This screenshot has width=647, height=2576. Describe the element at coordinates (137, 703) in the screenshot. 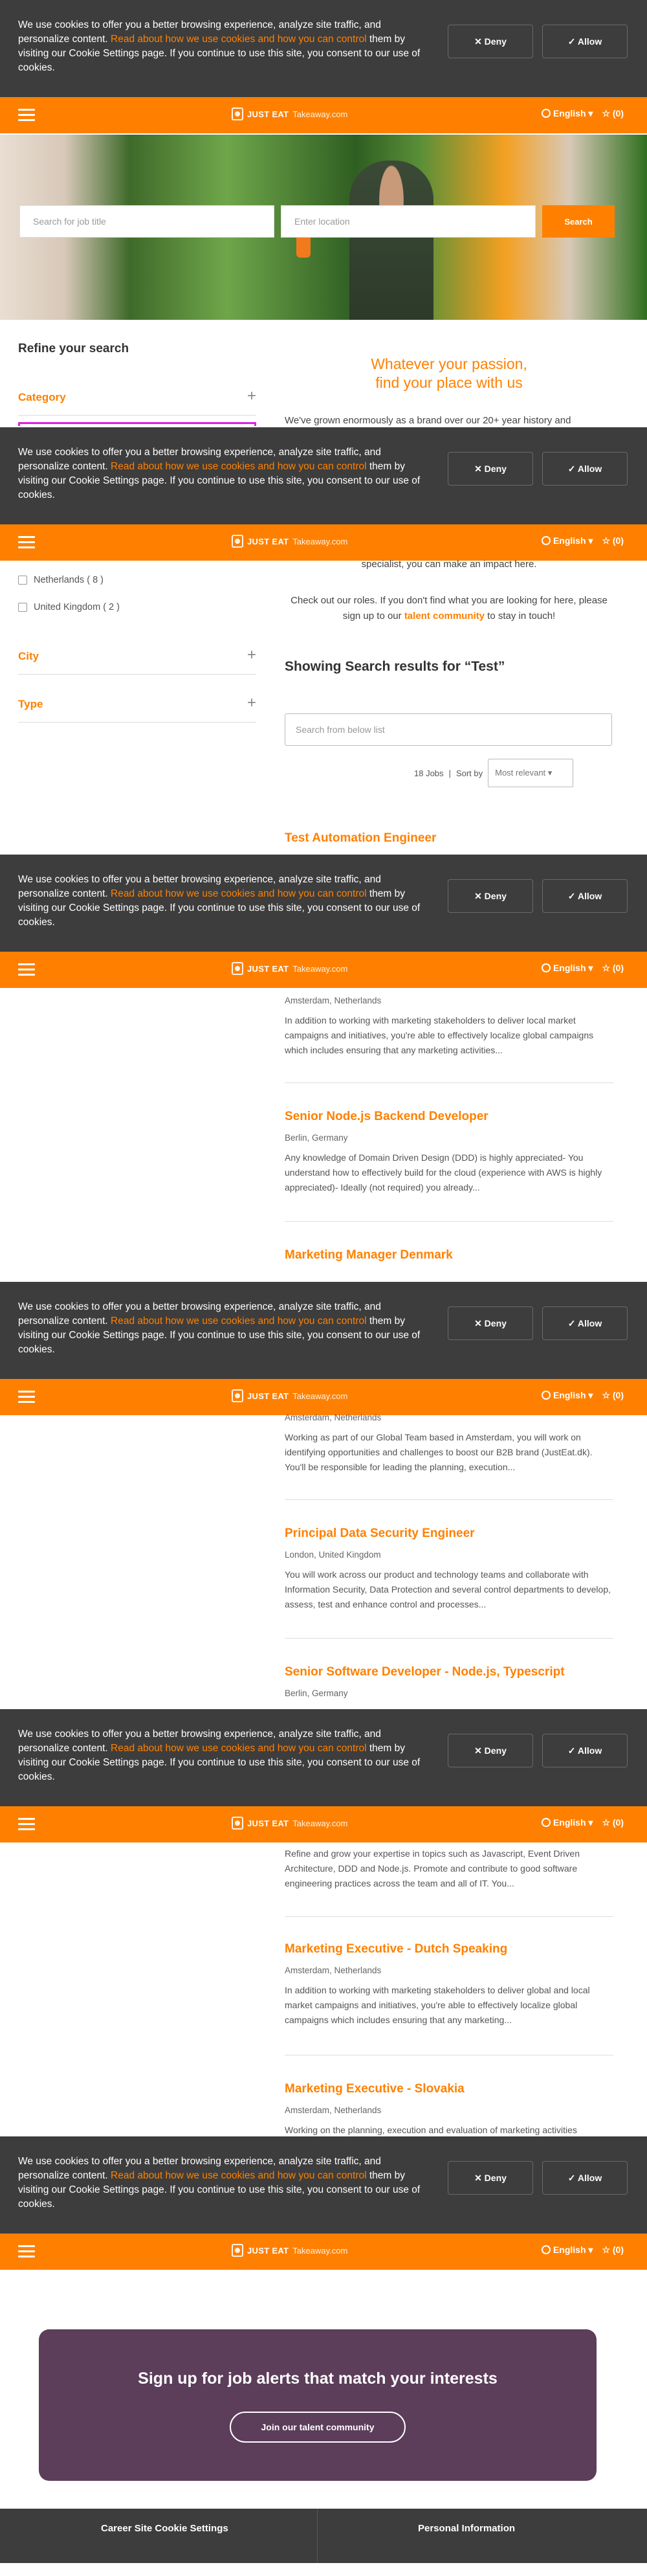

I see `filter-type: Type +` at that location.